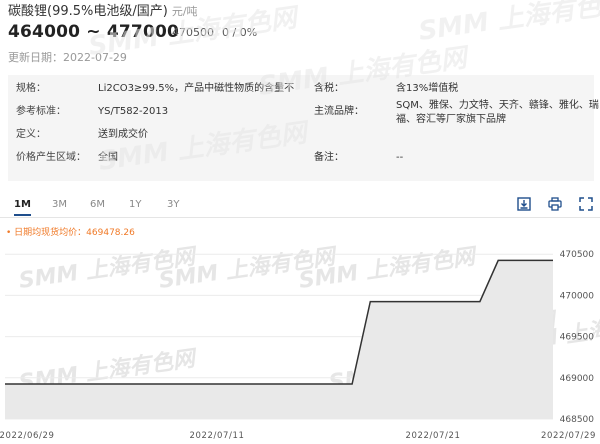 Image resolution: width=600 pixels, height=444 pixels. Describe the element at coordinates (27, 436) in the screenshot. I see `x-tick-label: 2022/06/29` at that location.